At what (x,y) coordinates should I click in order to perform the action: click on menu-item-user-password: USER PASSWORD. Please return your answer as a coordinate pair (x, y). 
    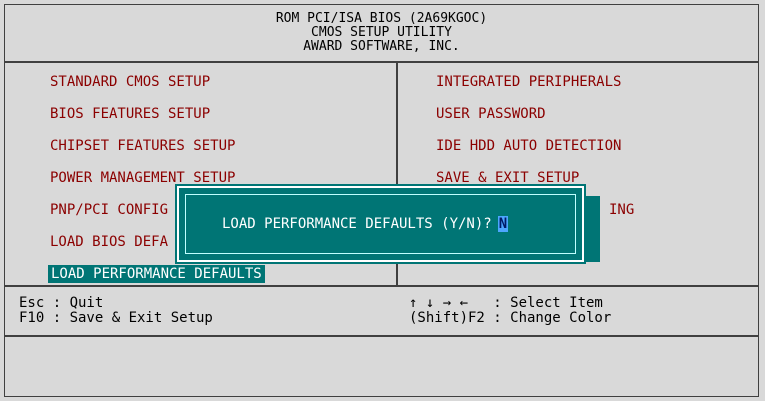
    Looking at the image, I should click on (491, 114).